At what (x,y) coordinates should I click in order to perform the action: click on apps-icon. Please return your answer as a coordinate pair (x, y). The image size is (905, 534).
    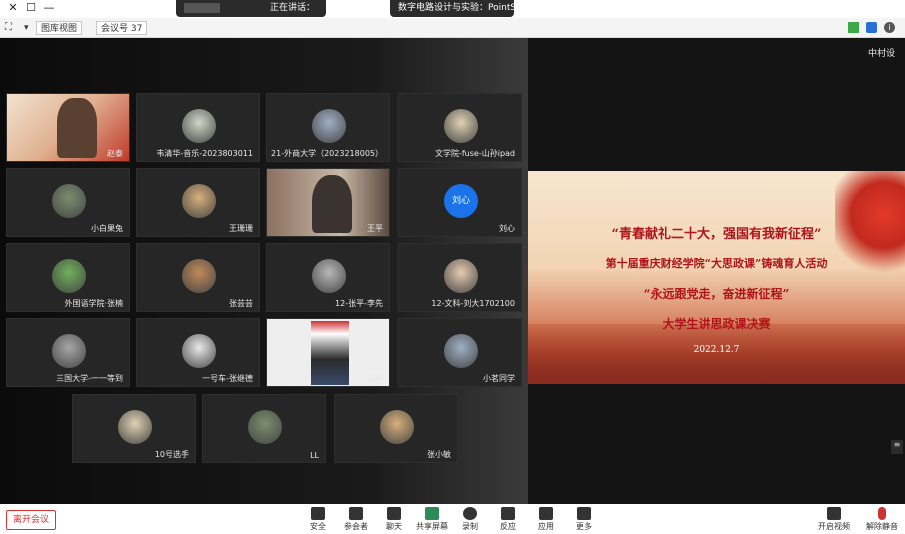
    Looking at the image, I should click on (546, 513).